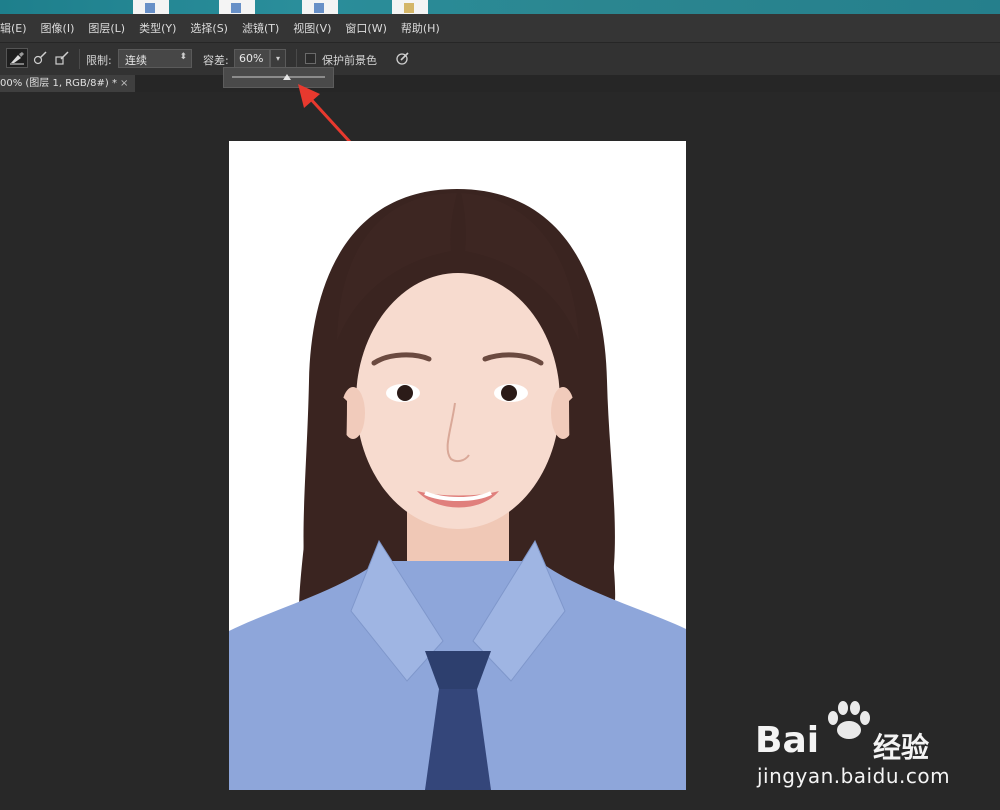  What do you see at coordinates (124, 83) in the screenshot?
I see `close-icon: ×` at bounding box center [124, 83].